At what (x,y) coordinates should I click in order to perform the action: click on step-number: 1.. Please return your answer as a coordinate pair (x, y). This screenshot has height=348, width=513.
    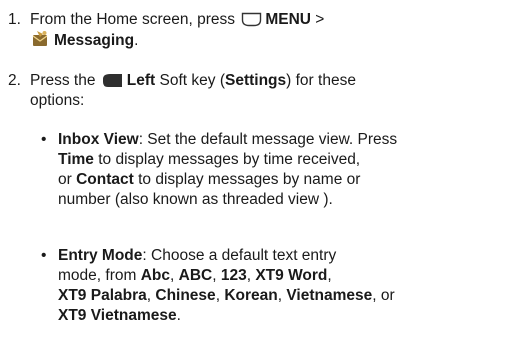
    Looking at the image, I should click on (14, 19).